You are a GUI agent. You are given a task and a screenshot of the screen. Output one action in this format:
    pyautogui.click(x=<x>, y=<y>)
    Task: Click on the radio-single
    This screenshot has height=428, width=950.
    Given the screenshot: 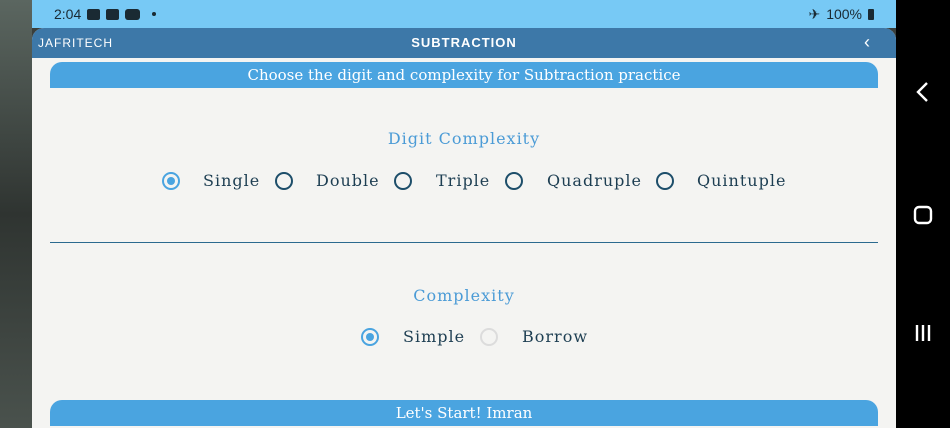 What is the action you would take?
    pyautogui.click(x=171, y=181)
    